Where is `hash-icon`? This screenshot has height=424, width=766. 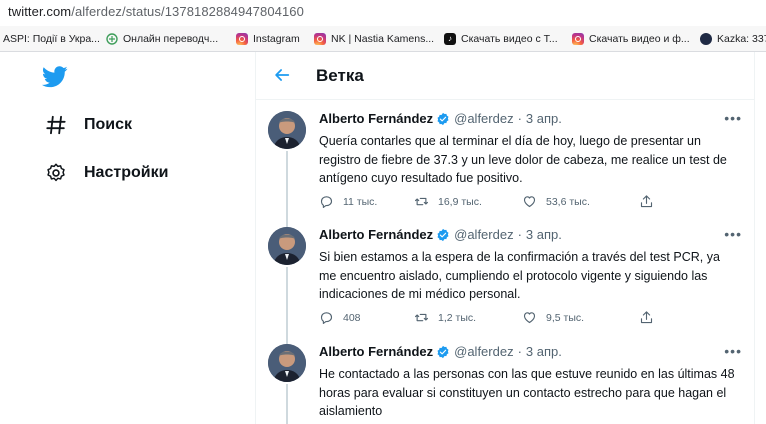
hash-icon is located at coordinates (56, 125).